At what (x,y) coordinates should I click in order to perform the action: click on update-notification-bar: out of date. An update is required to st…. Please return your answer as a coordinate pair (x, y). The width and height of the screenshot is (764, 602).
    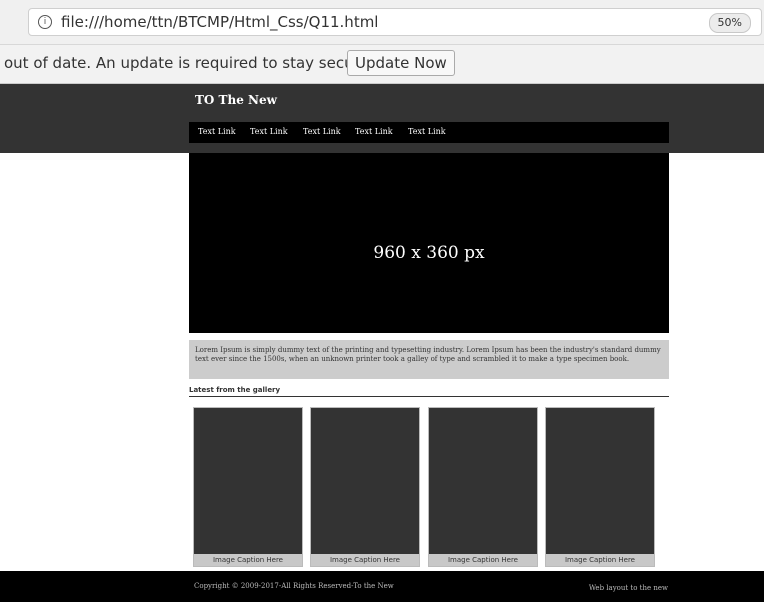
    Looking at the image, I should click on (382, 64).